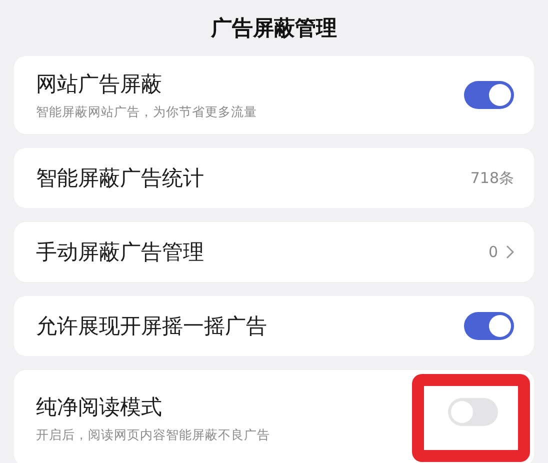 This screenshot has height=463, width=548. What do you see at coordinates (274, 28) in the screenshot?
I see `page-title: 广告屏蔽管理` at bounding box center [274, 28].